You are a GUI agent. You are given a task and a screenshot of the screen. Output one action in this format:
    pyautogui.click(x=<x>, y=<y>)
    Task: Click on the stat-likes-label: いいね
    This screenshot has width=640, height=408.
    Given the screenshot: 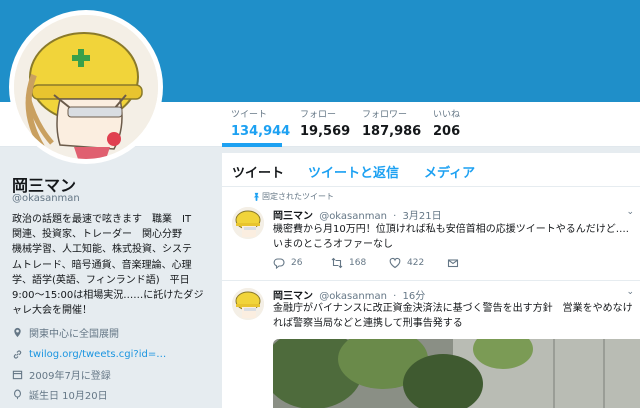 What is the action you would take?
    pyautogui.click(x=447, y=115)
    